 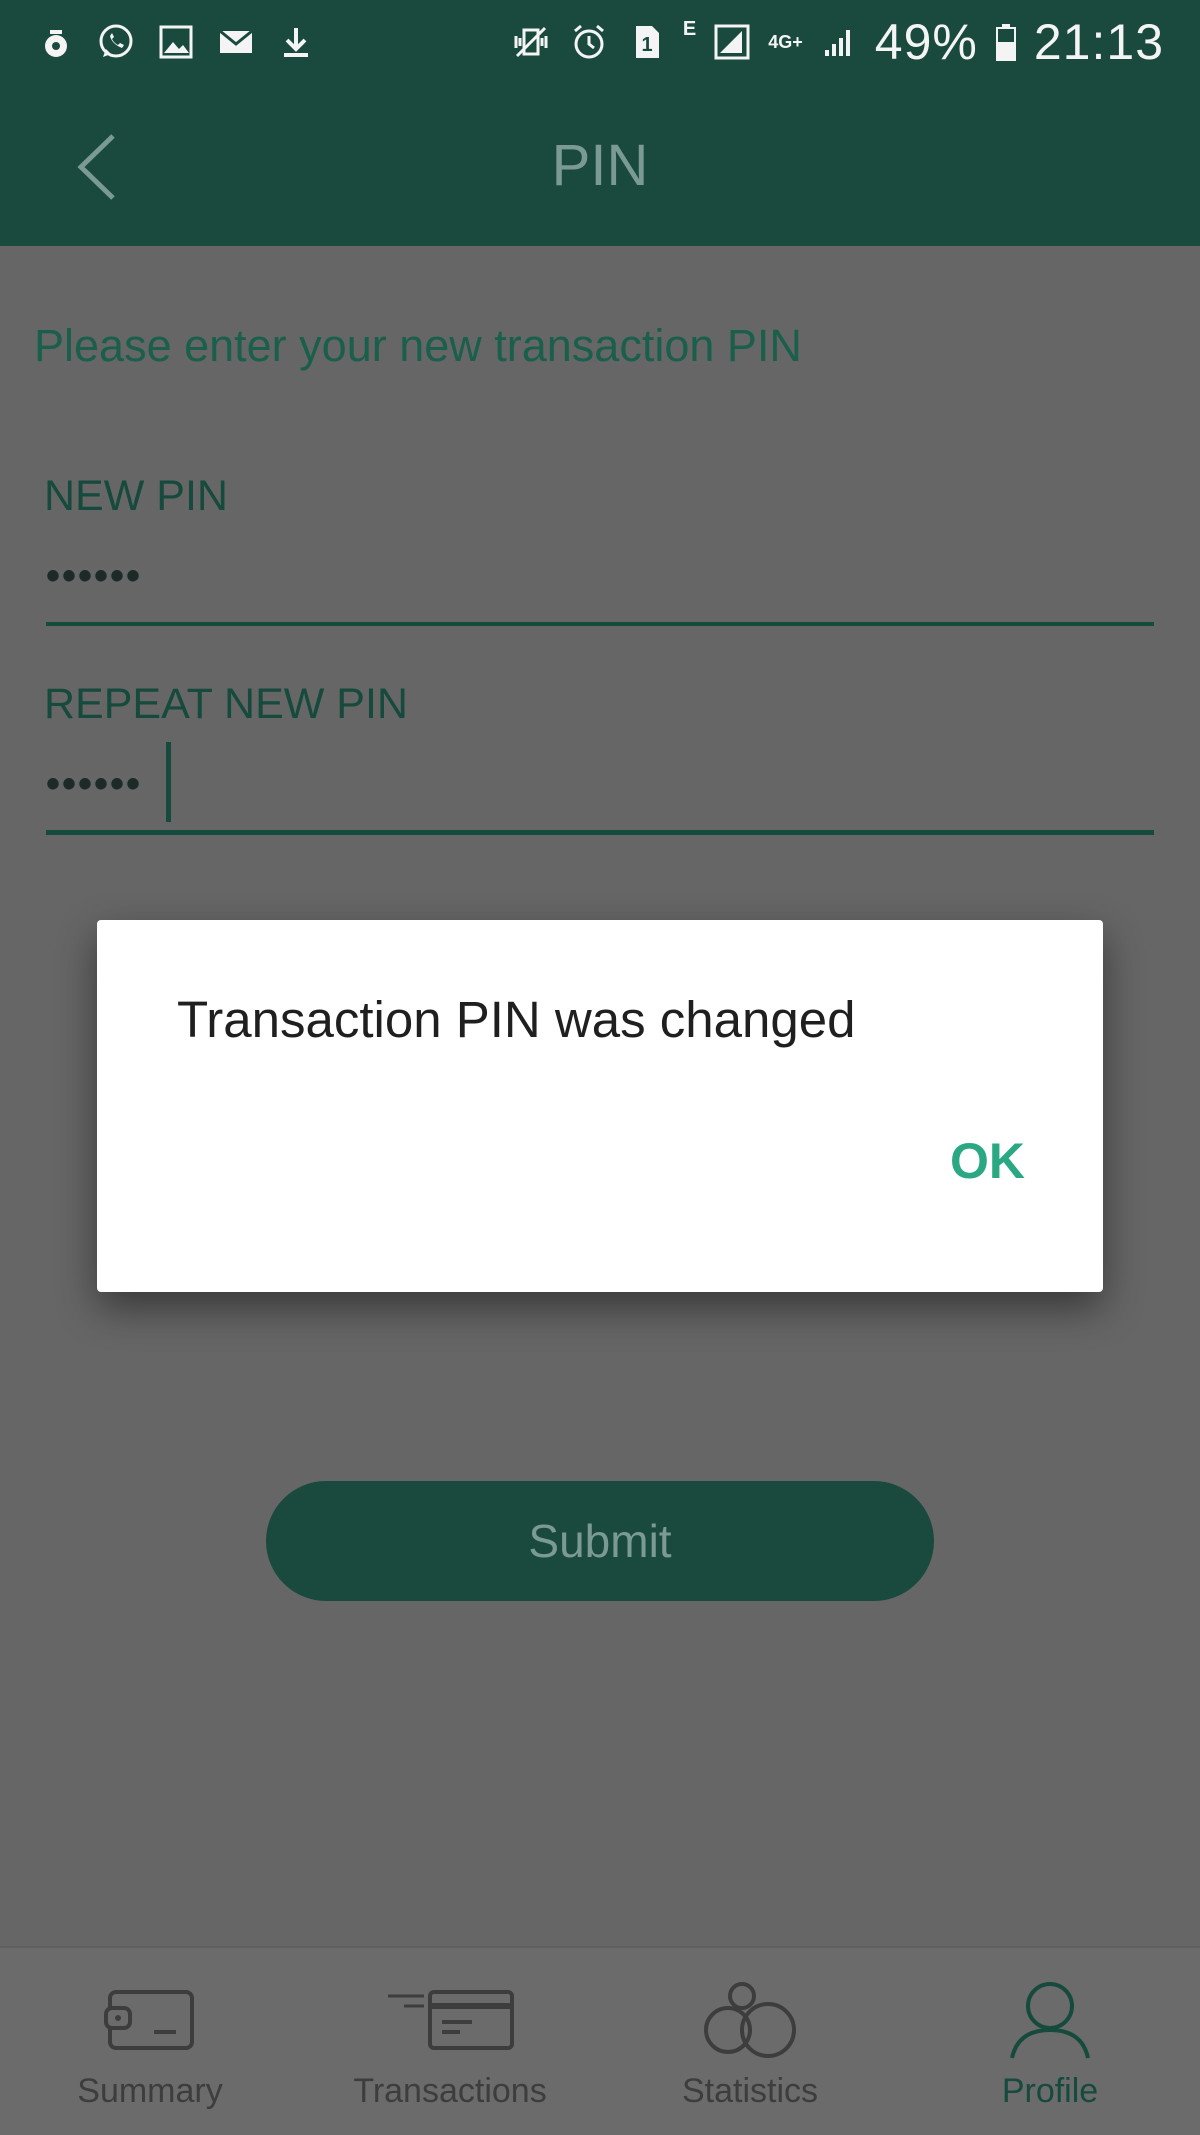 I want to click on signal-icon, so click(x=732, y=42).